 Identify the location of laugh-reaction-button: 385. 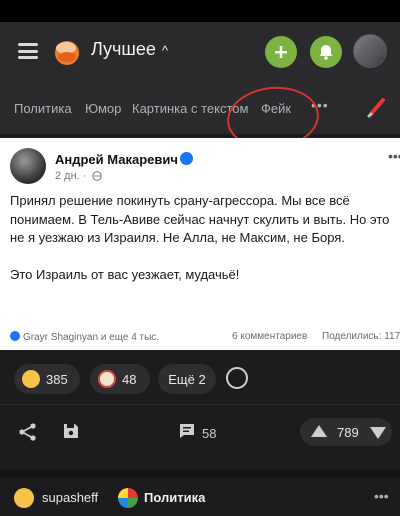
(47, 379).